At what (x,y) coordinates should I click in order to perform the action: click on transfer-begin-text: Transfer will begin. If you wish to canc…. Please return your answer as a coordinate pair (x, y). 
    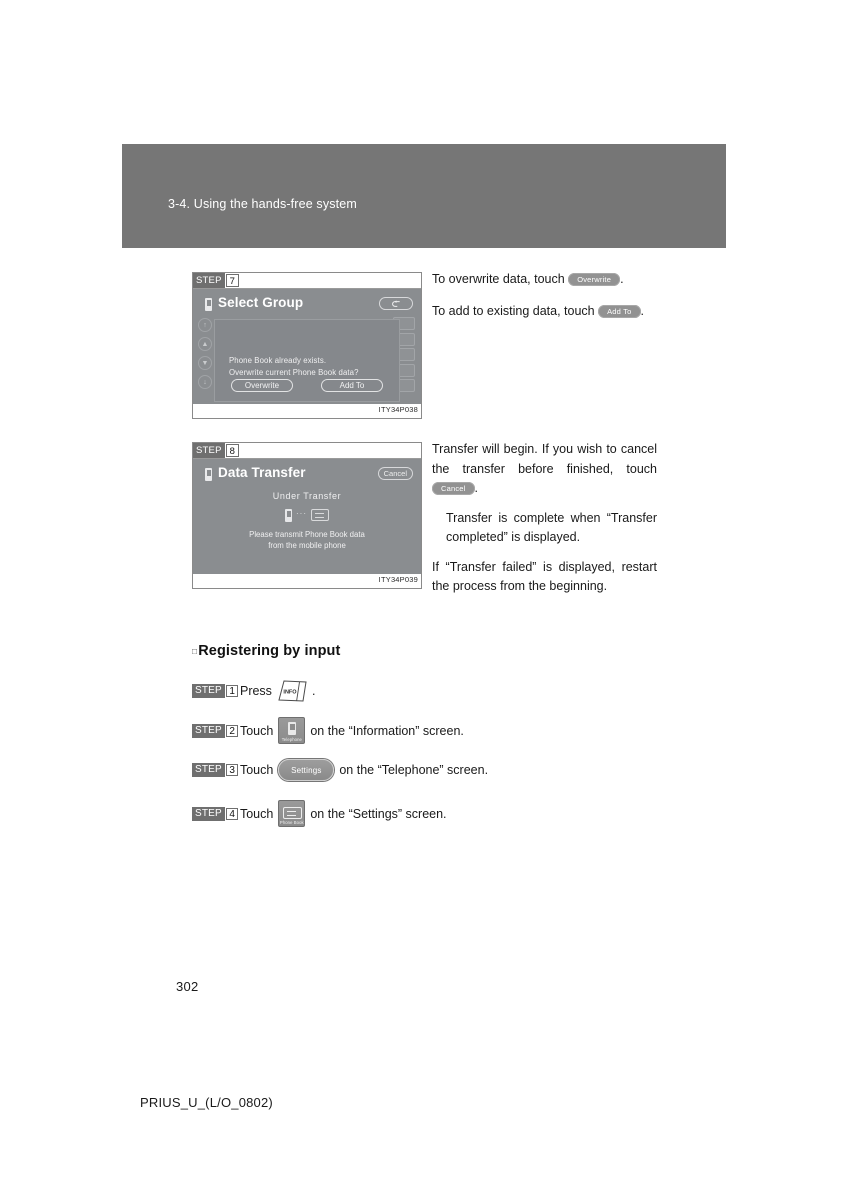
    Looking at the image, I should click on (544, 459).